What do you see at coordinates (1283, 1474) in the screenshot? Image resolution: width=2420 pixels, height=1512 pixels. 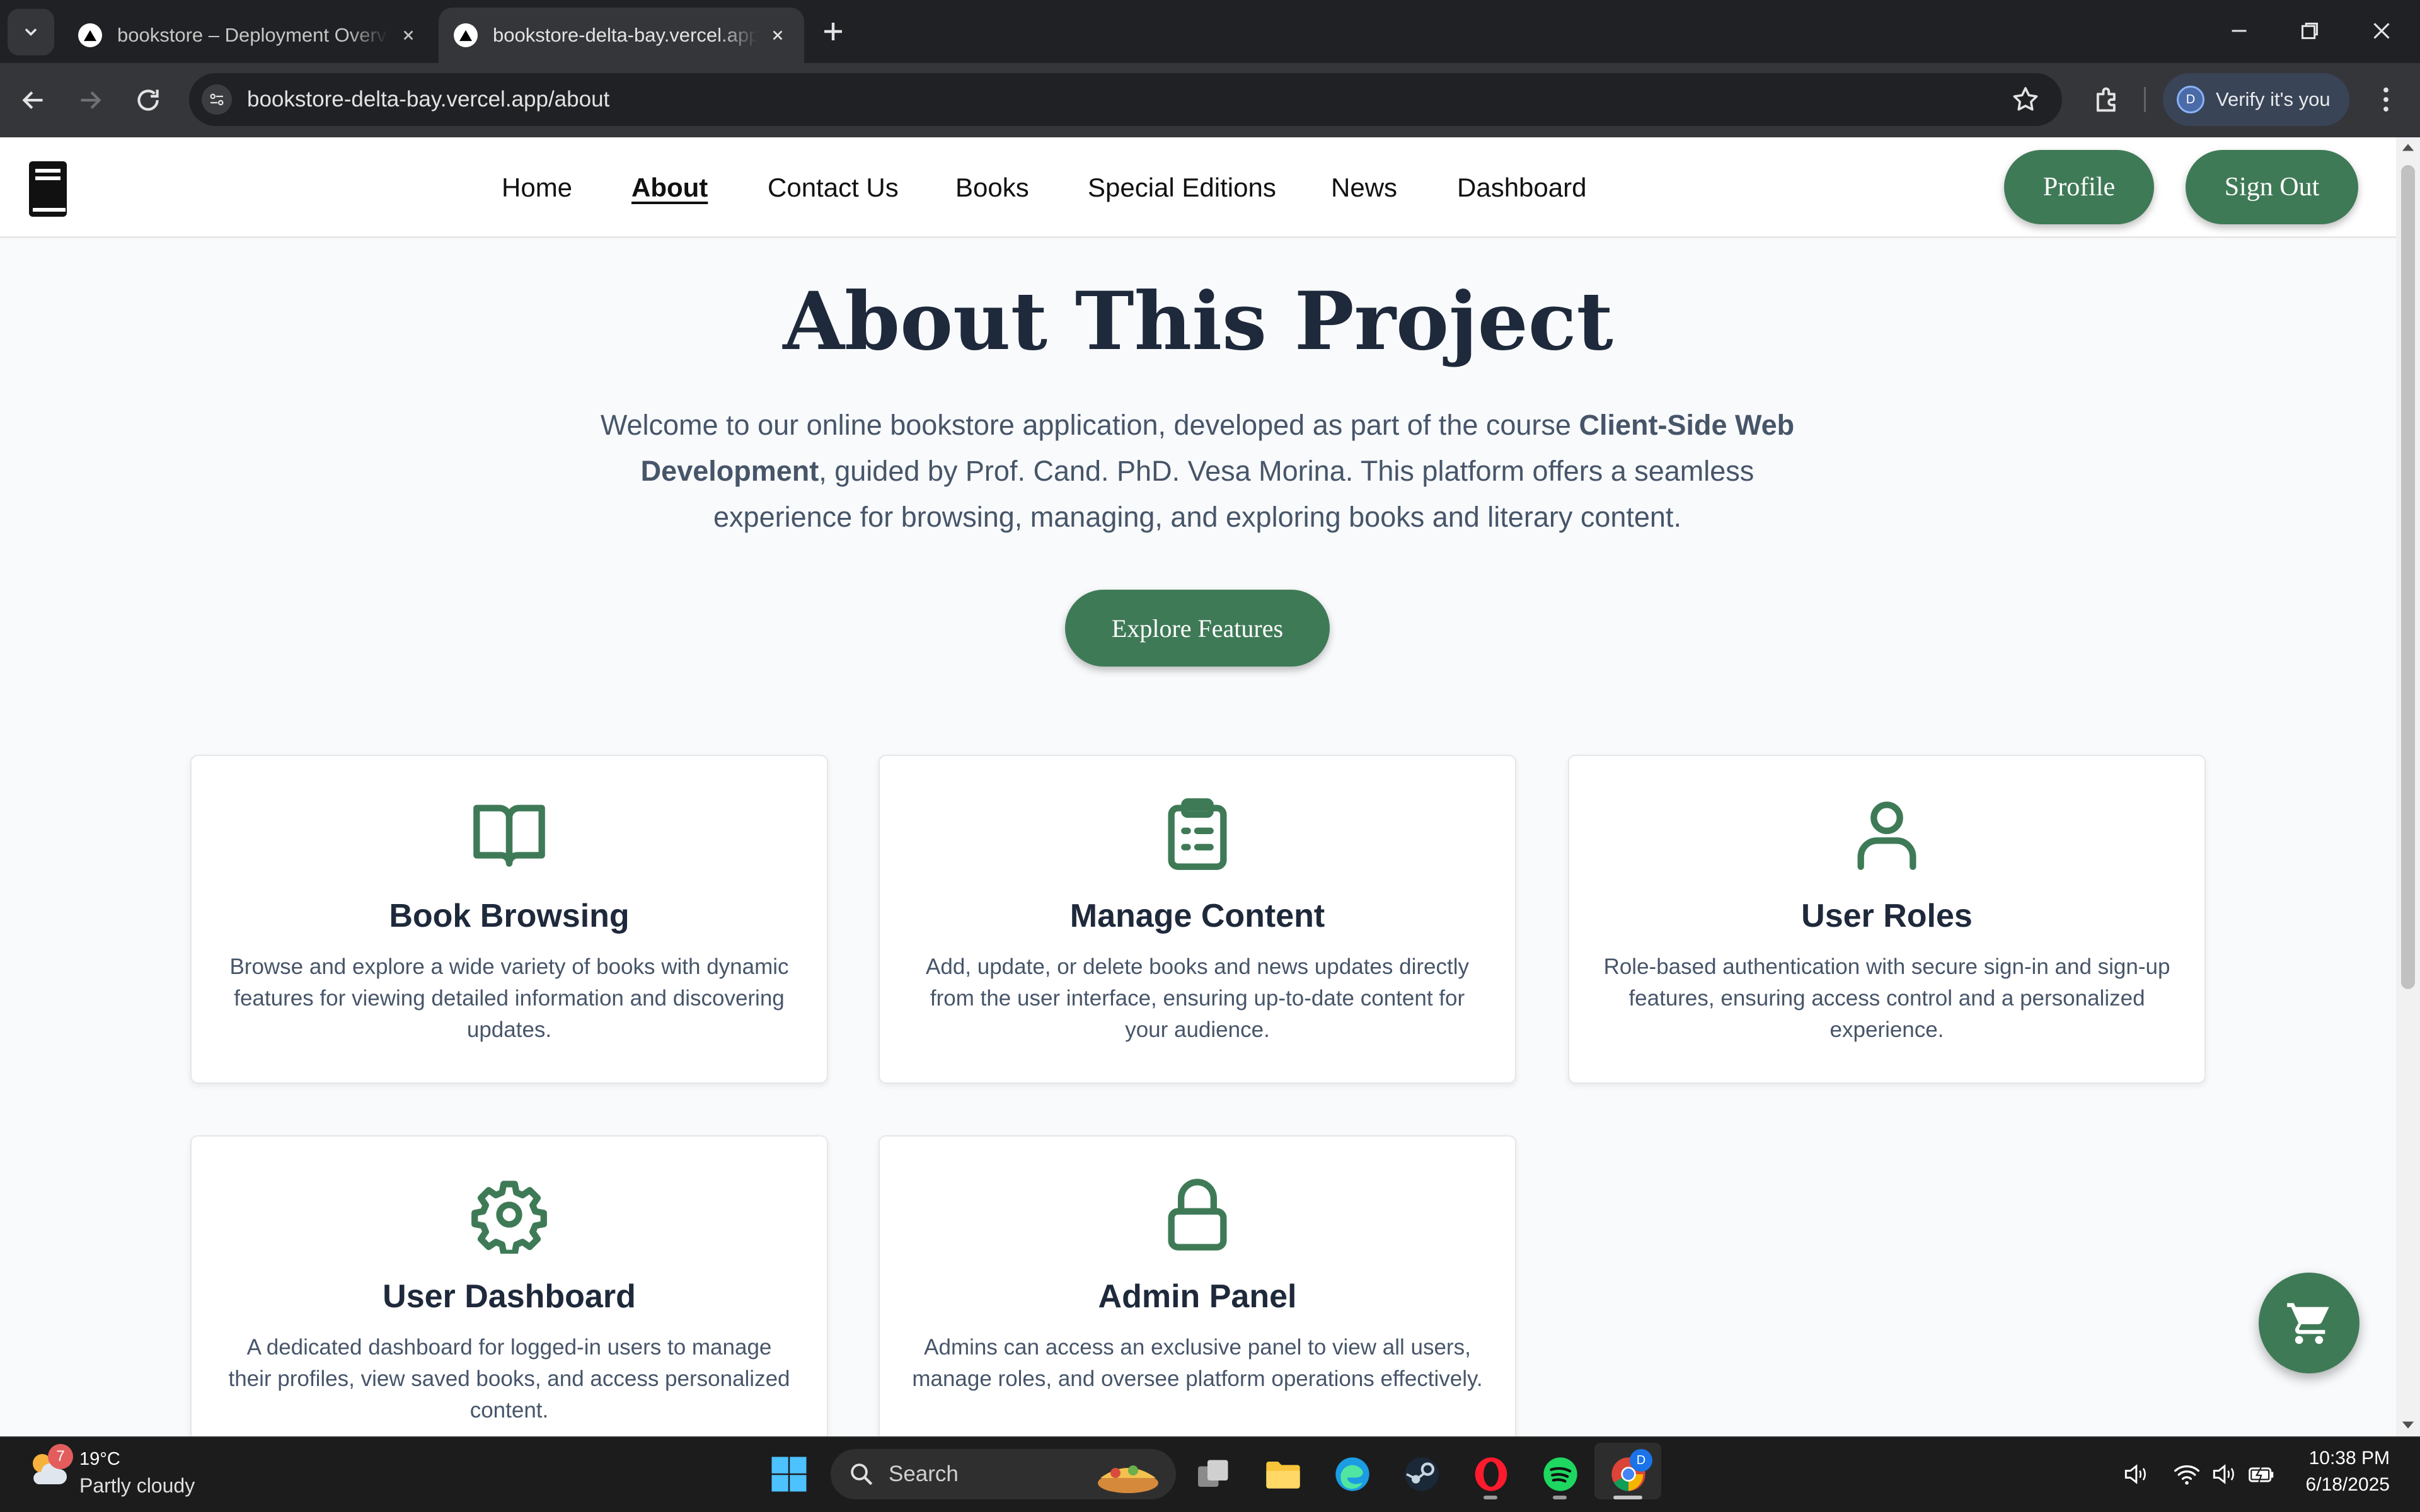 I see `file-explorer-icon` at bounding box center [1283, 1474].